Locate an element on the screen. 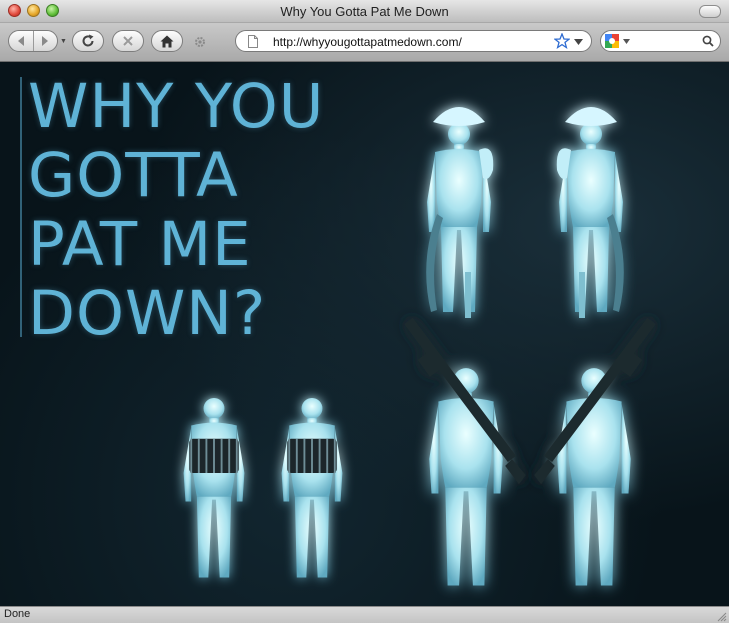 This screenshot has height=623, width=729. search-field is located at coordinates (660, 41).